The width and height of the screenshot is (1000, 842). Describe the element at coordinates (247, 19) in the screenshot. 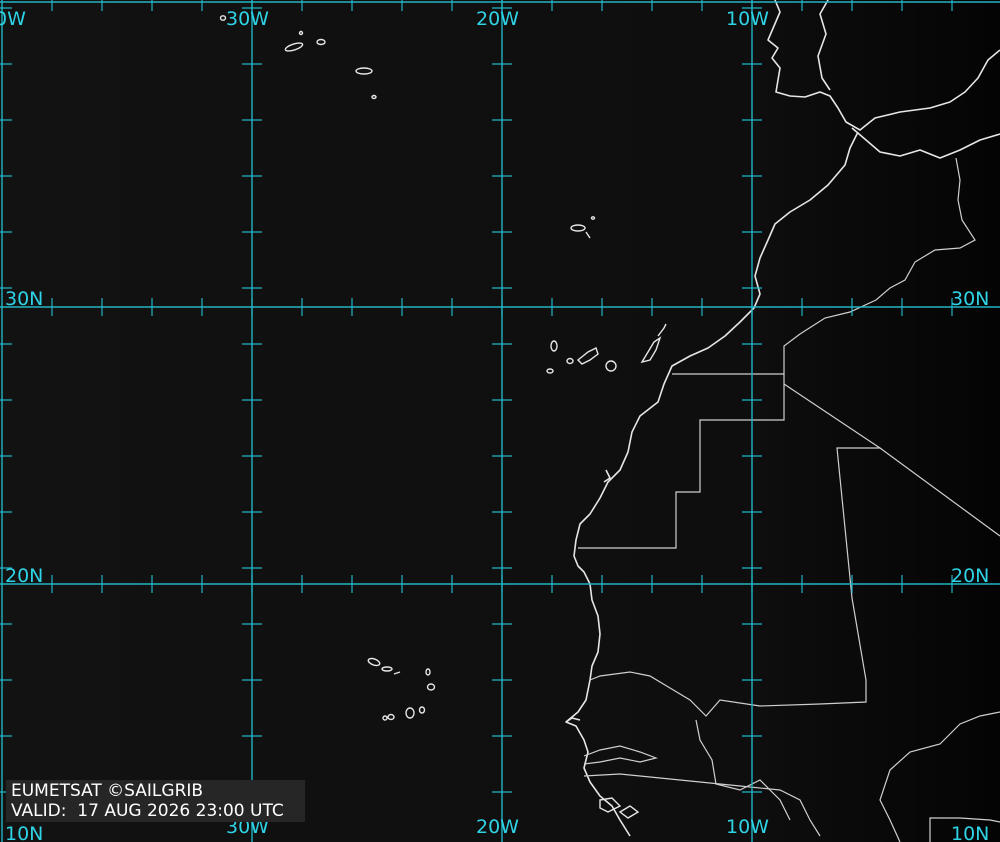

I see `lon-label-top-30w: 30W` at that location.